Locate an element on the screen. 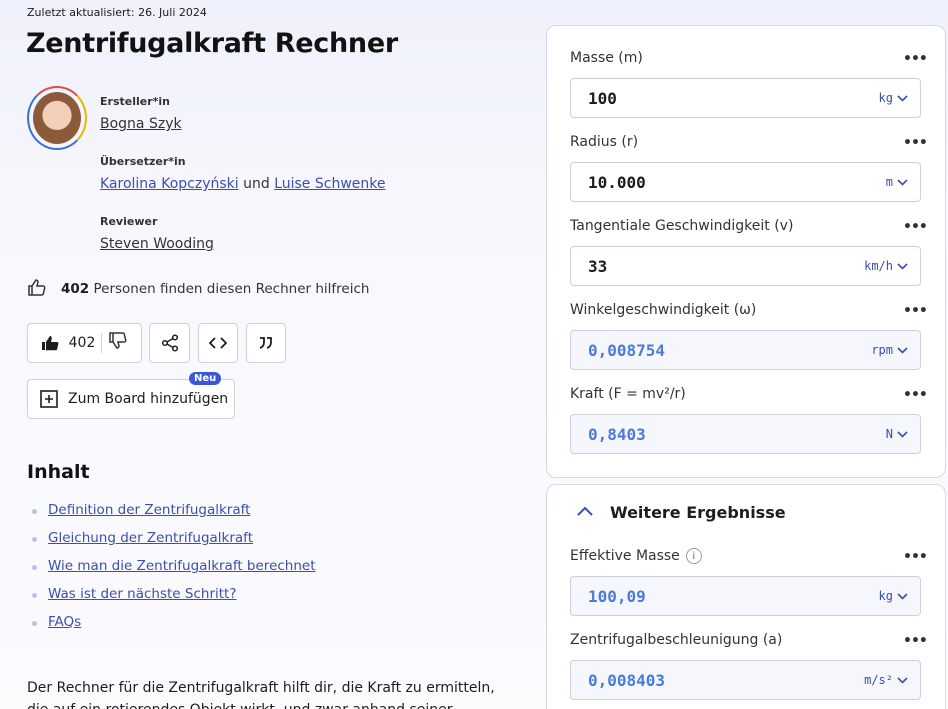 This screenshot has width=948, height=709. code-icon is located at coordinates (218, 343).